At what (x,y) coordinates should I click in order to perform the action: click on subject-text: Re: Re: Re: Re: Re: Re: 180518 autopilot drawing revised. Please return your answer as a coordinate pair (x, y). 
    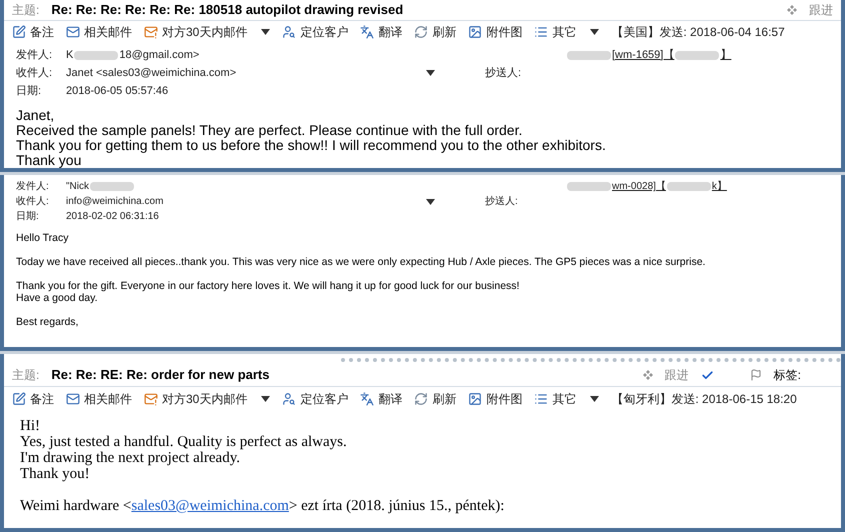
    Looking at the image, I should click on (227, 10).